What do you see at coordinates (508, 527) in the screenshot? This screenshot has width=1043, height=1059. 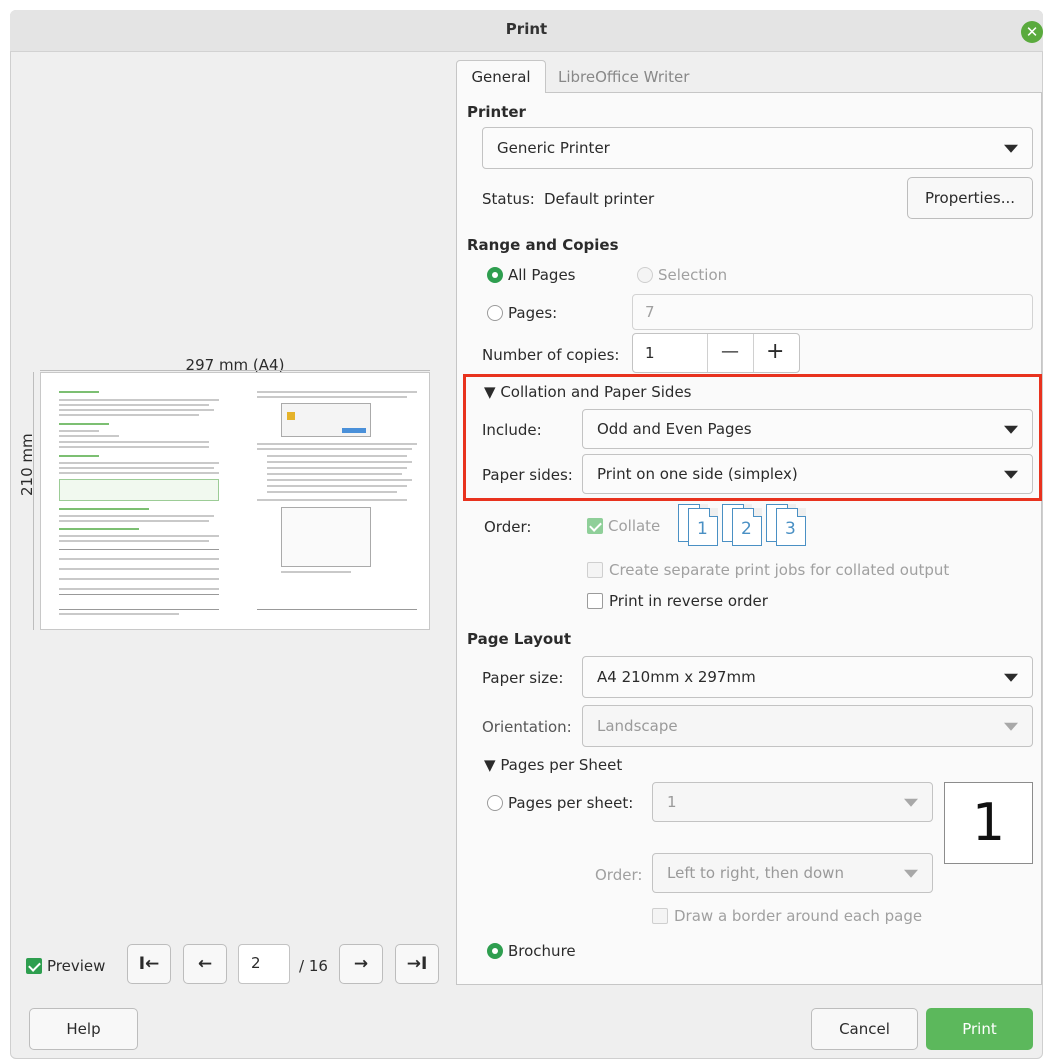 I see `order-label: Order:` at bounding box center [508, 527].